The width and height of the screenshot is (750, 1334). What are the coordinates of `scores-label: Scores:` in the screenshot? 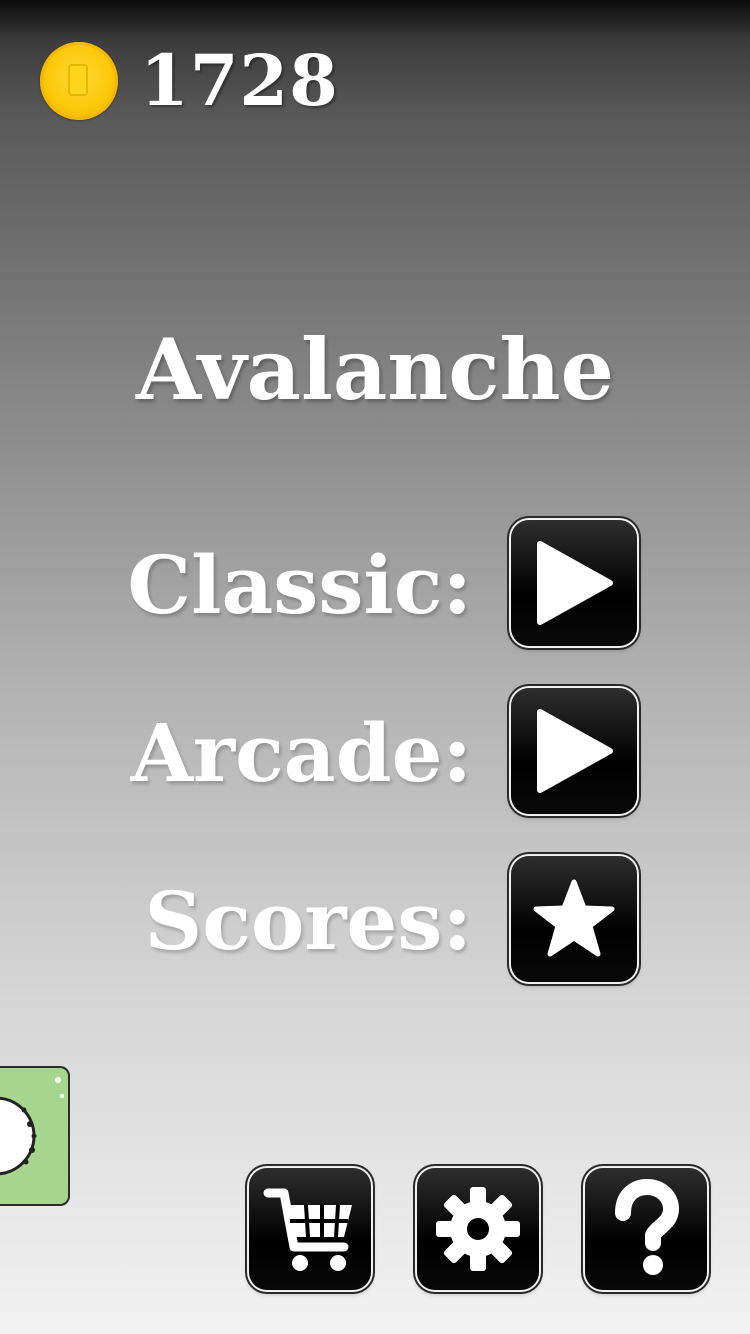 It's located at (308, 921).